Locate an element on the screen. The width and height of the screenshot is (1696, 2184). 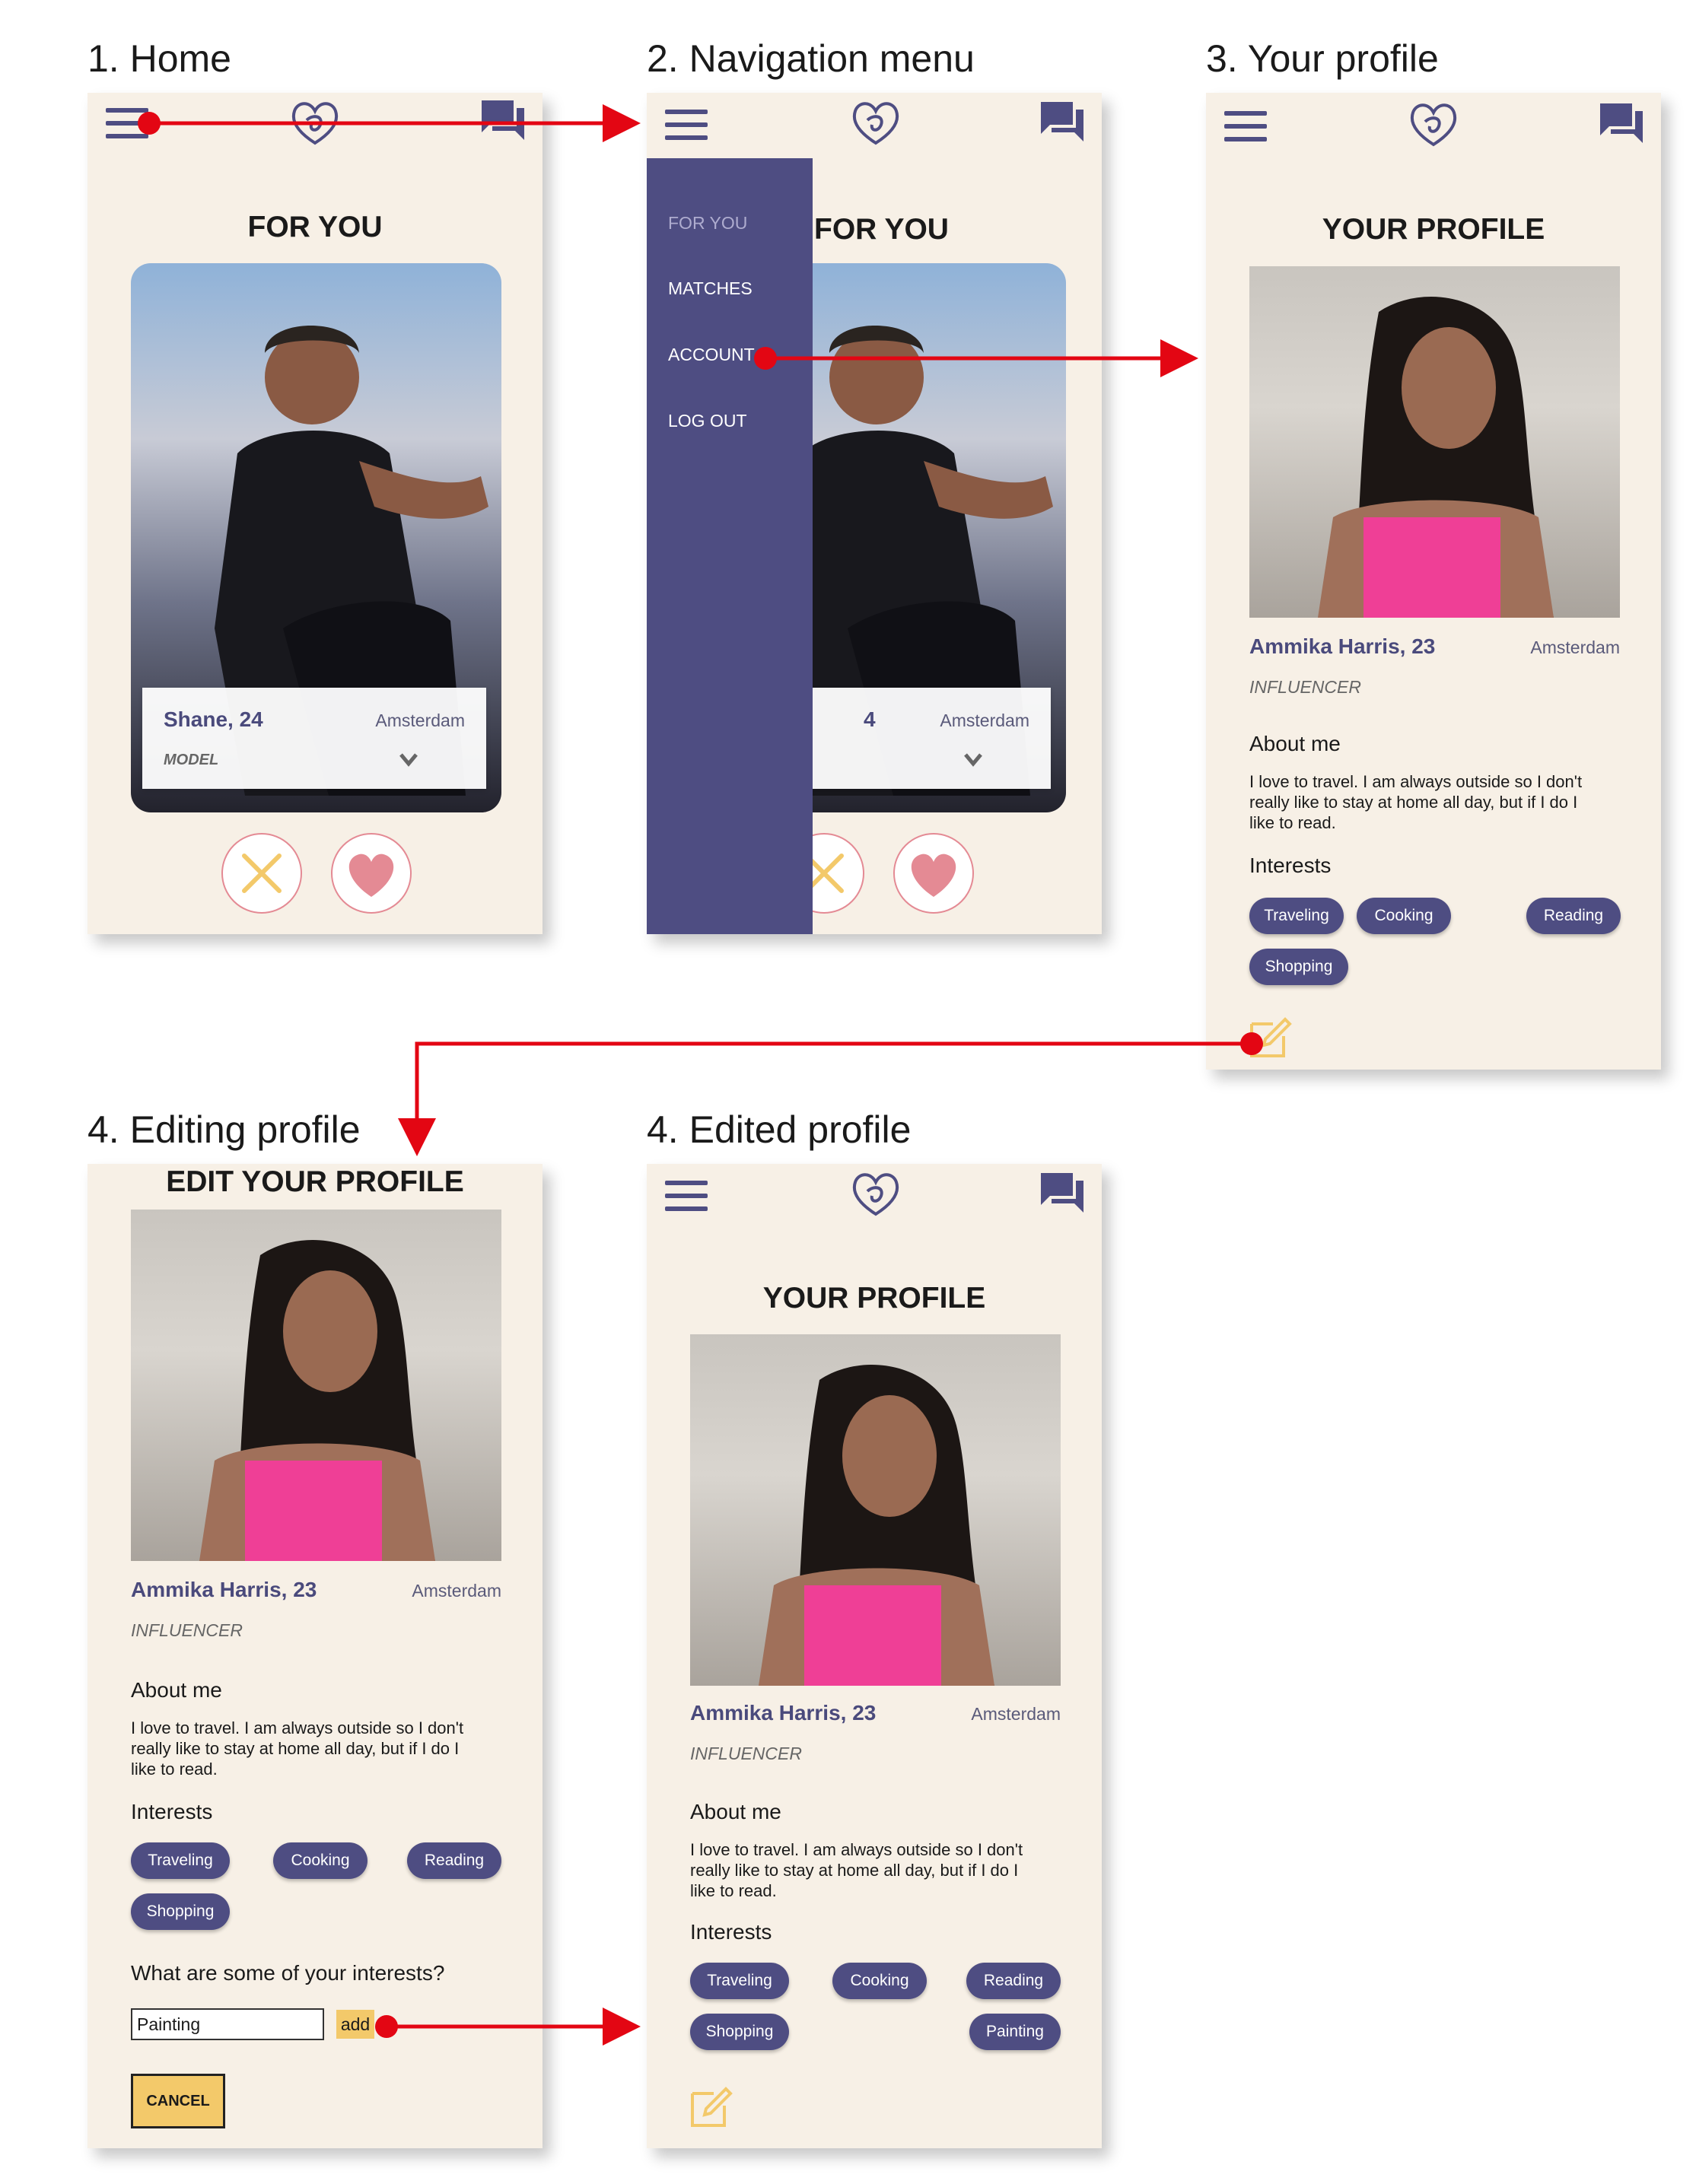
profile-name: Shane, 24 is located at coordinates (213, 719).